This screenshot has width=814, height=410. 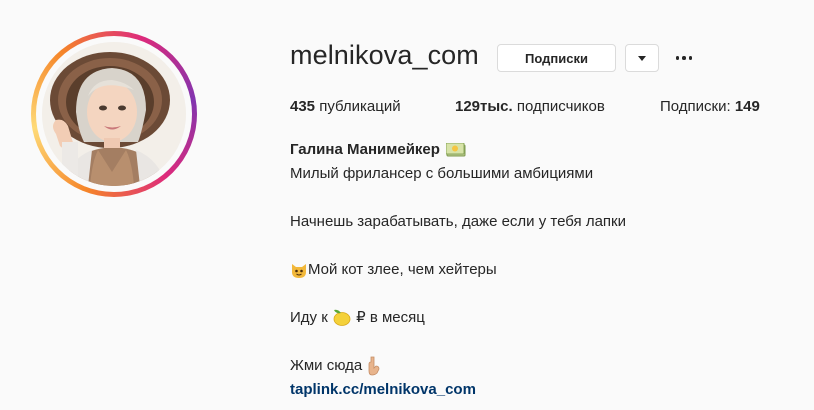 What do you see at coordinates (390, 317) in the screenshot?
I see `bio-line-4-end: ₽ в месяц` at bounding box center [390, 317].